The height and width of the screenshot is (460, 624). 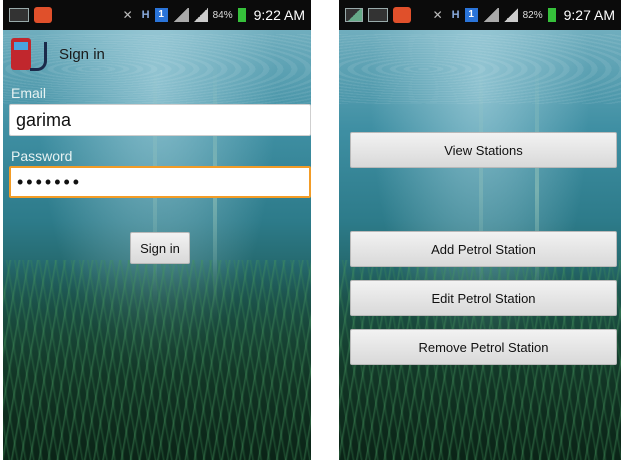 I want to click on add-petrol-station-button: Add Petrol Station, so click(x=483, y=249).